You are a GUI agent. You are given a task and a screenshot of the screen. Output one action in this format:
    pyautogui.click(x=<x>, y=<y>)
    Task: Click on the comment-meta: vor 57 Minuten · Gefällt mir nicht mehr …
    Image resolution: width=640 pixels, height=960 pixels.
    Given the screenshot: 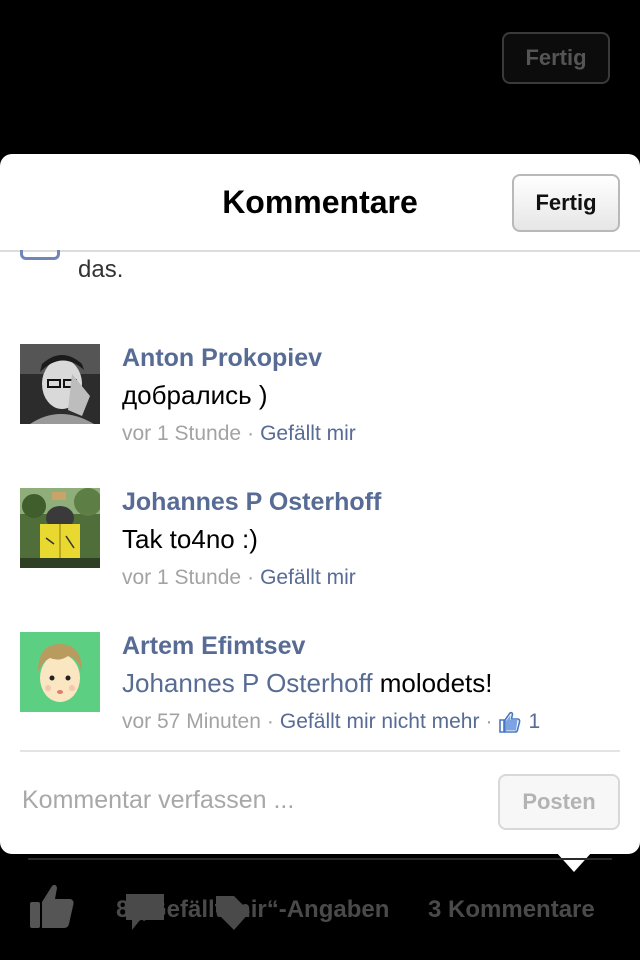 What is the action you would take?
    pyautogui.click(x=331, y=722)
    